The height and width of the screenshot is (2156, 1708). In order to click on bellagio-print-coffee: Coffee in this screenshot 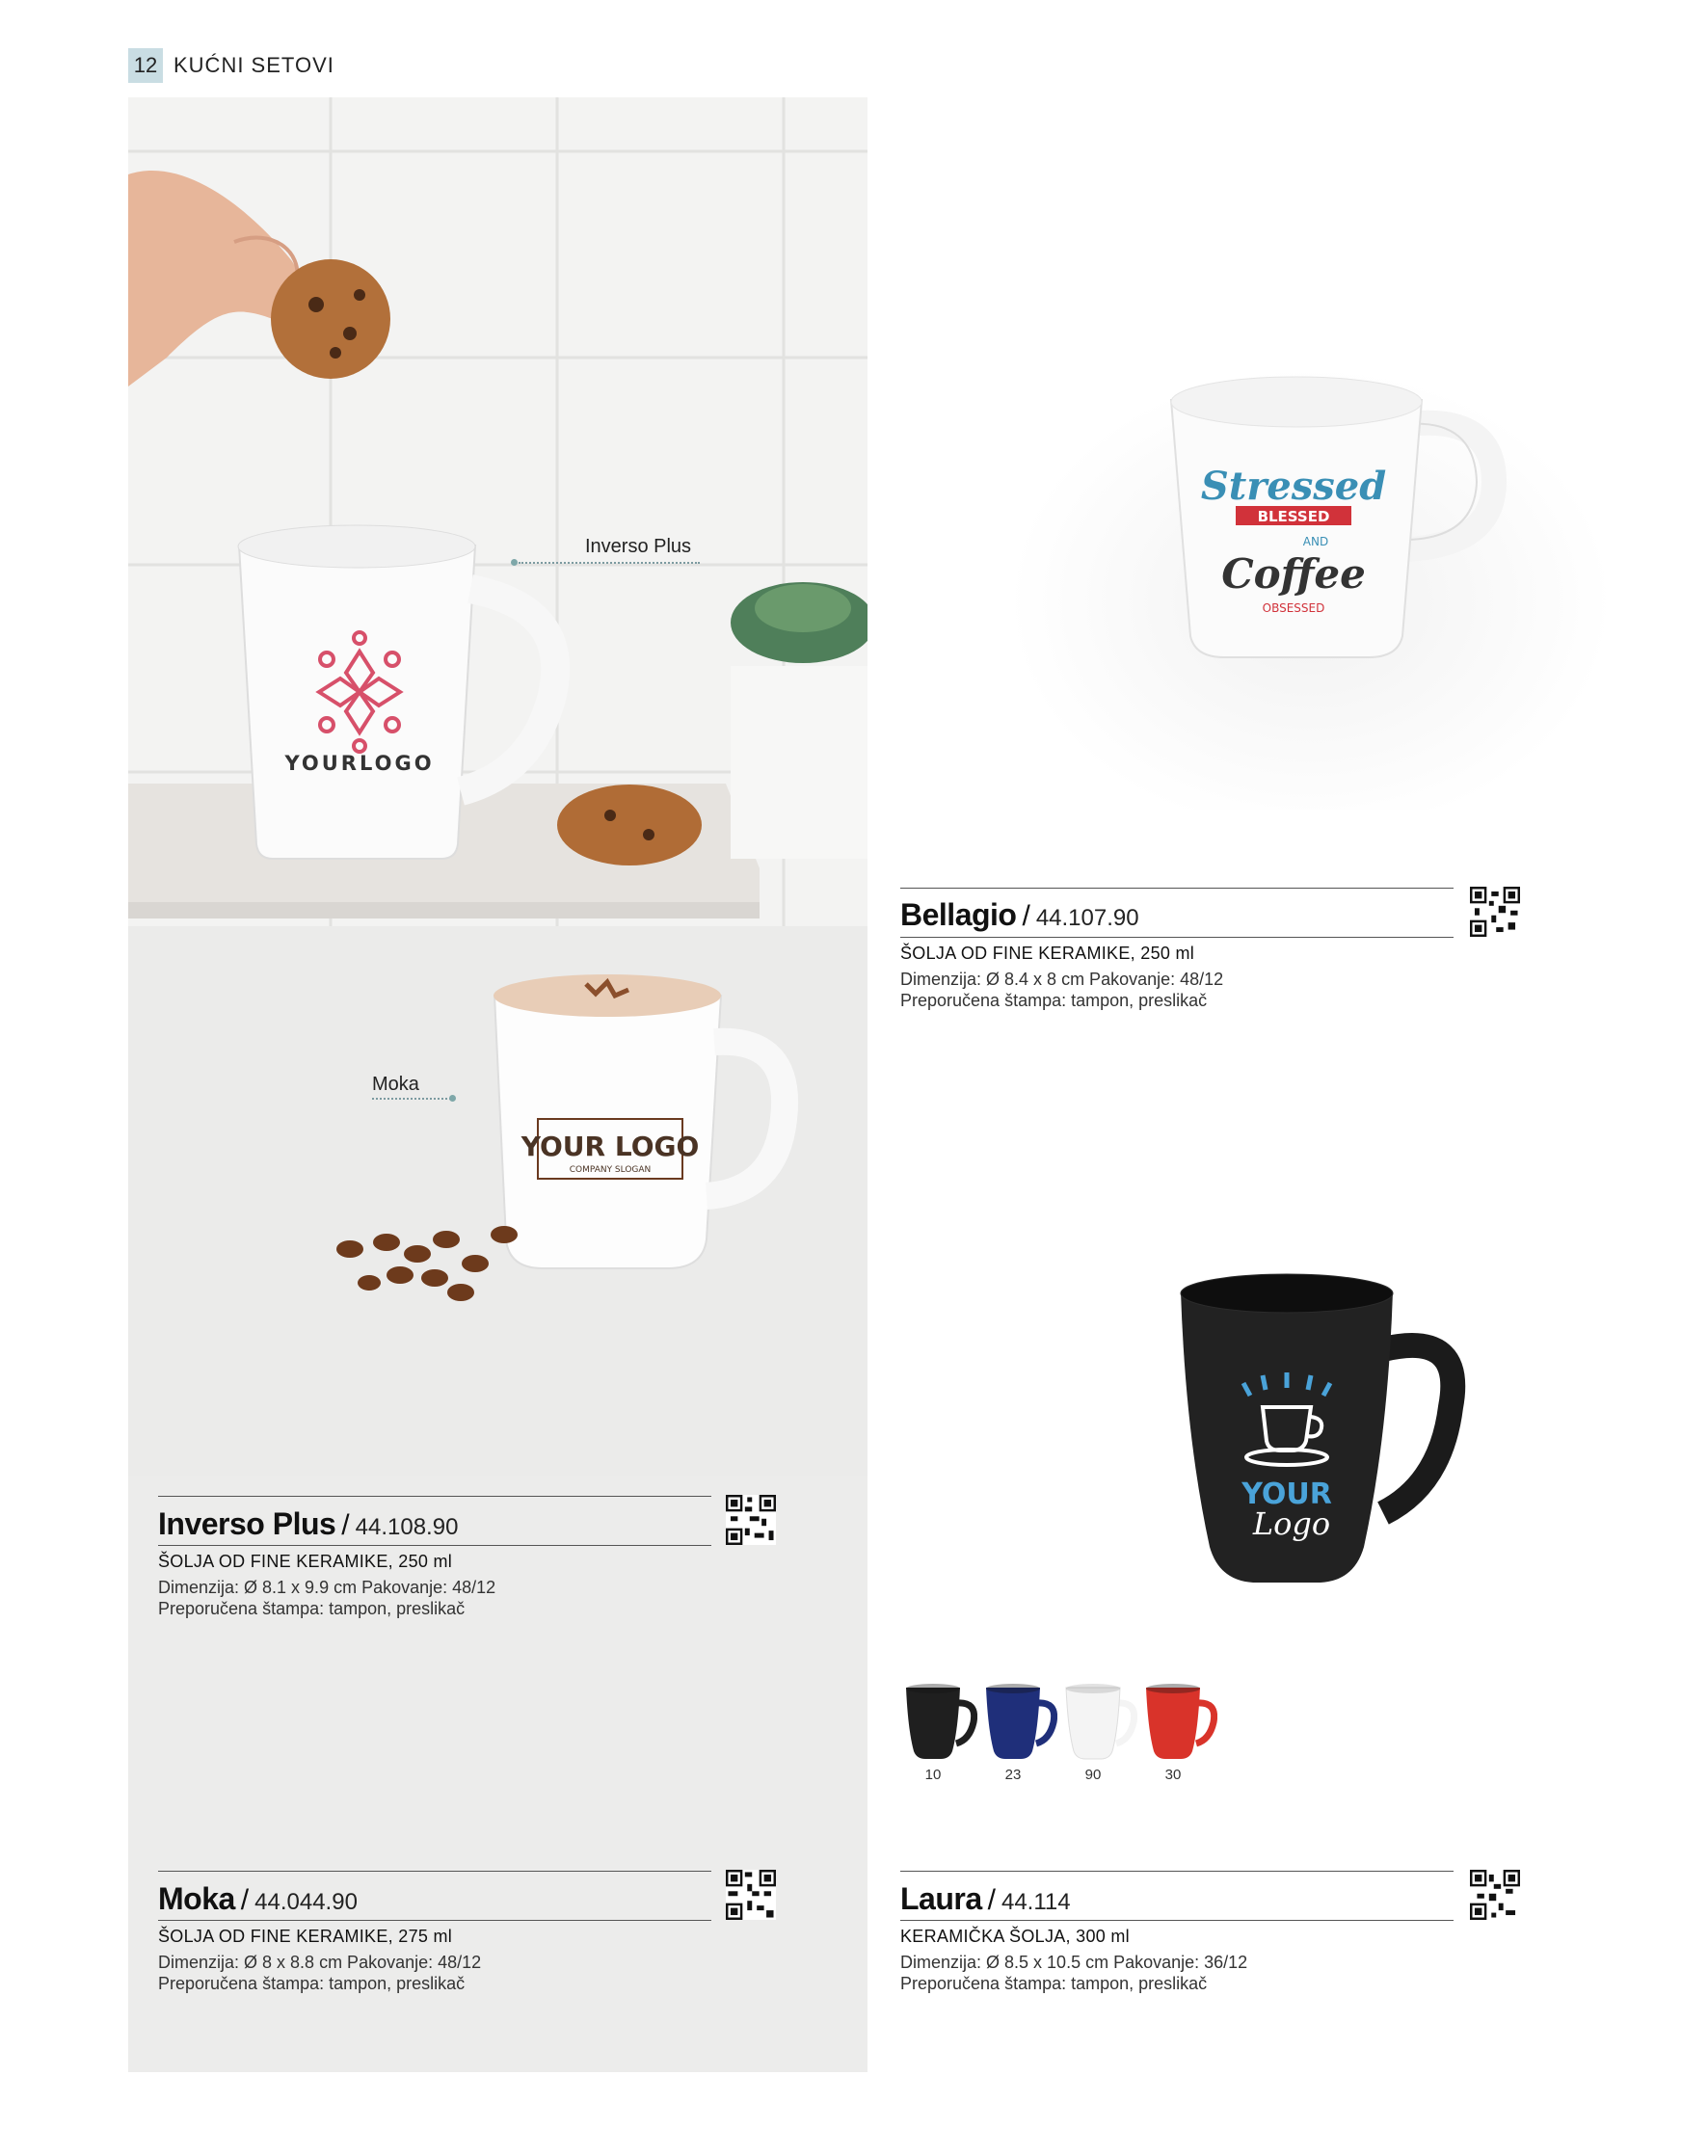, I will do `click(1293, 574)`.